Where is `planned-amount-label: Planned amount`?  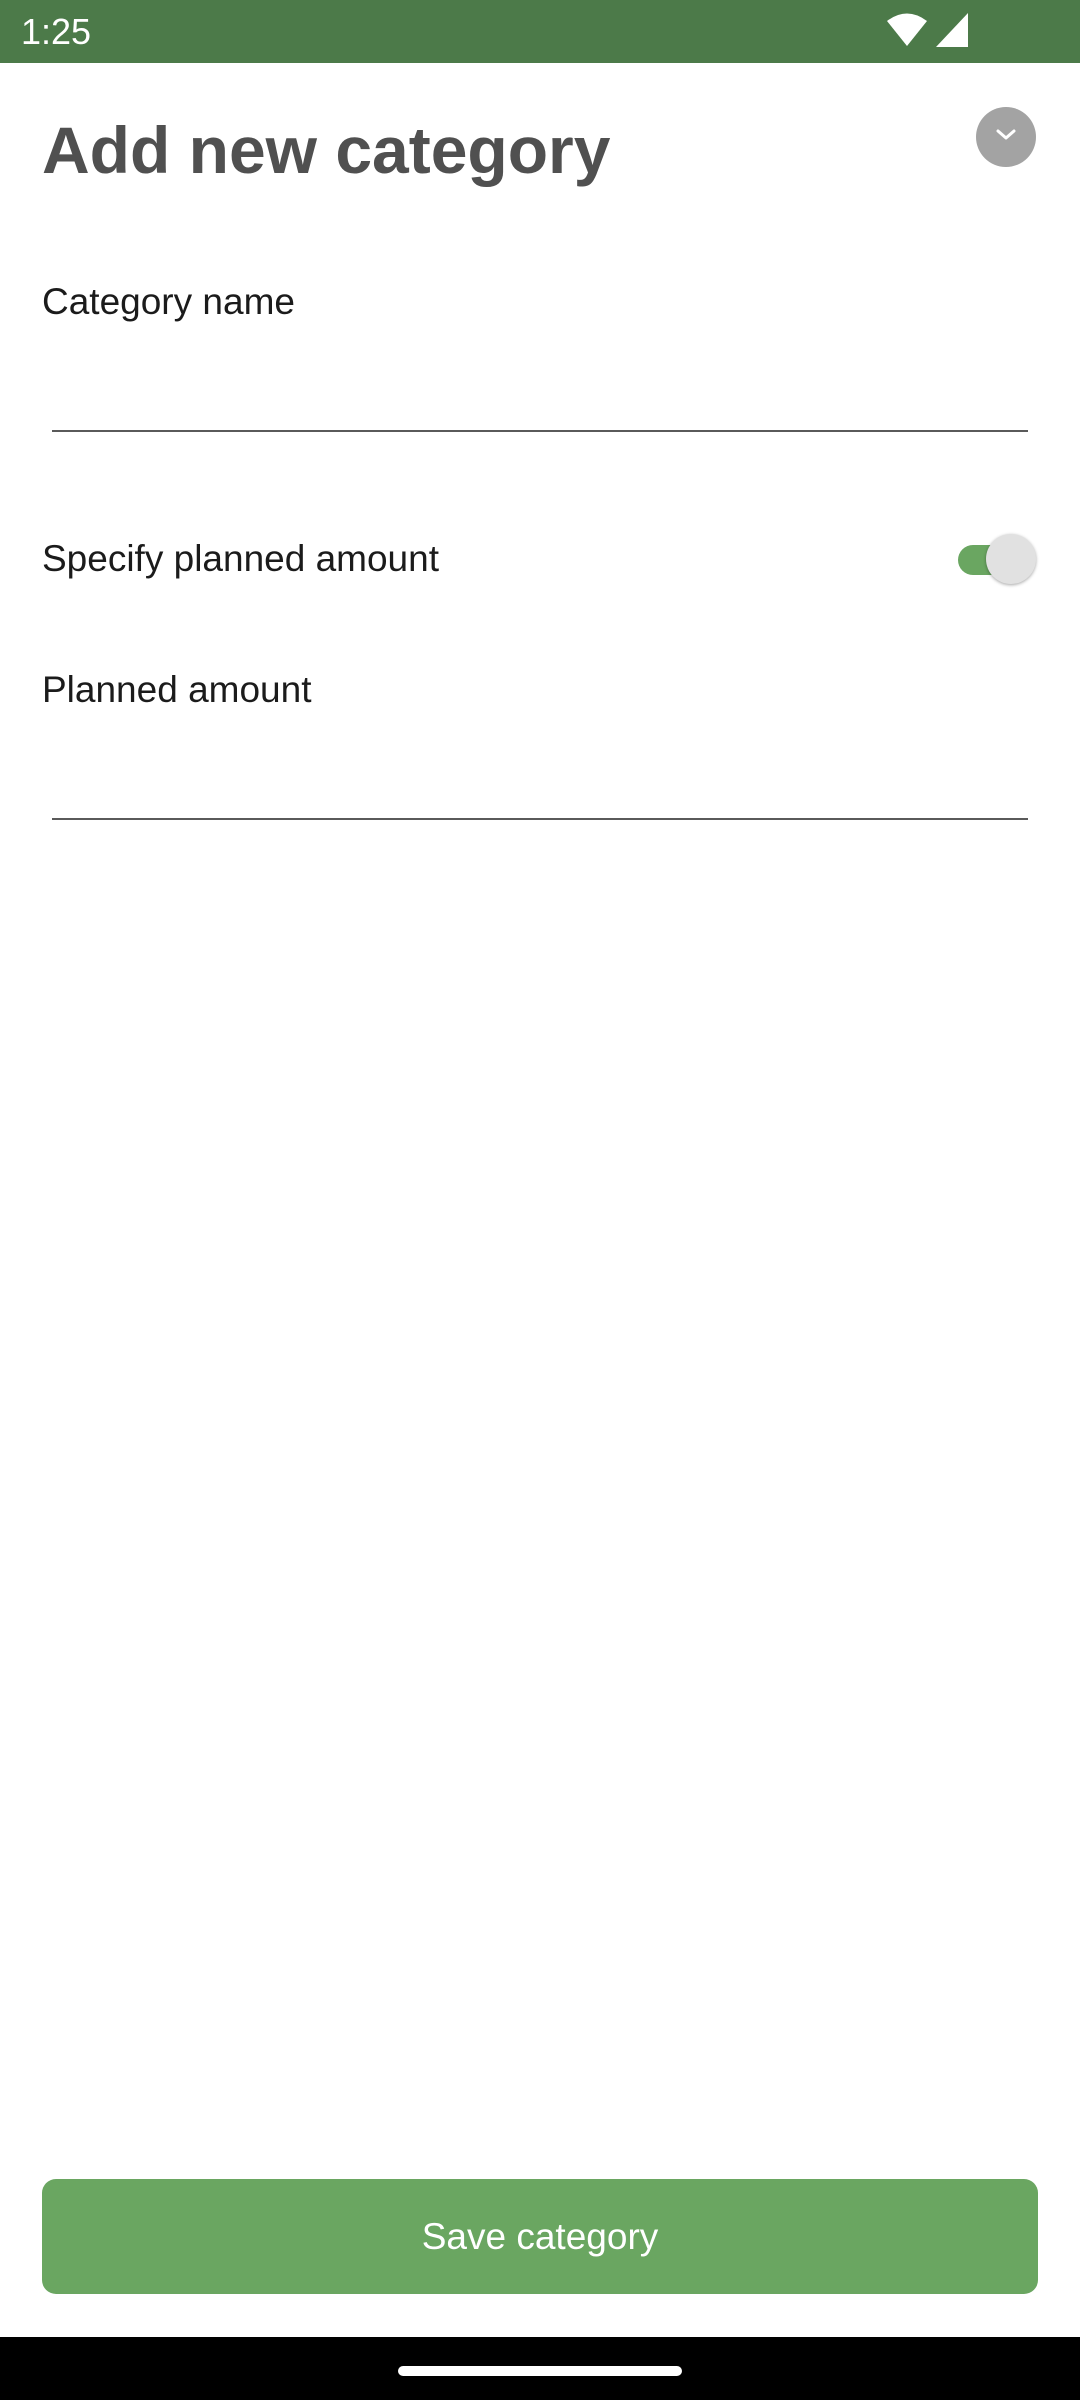
planned-amount-label: Planned amount is located at coordinates (177, 689).